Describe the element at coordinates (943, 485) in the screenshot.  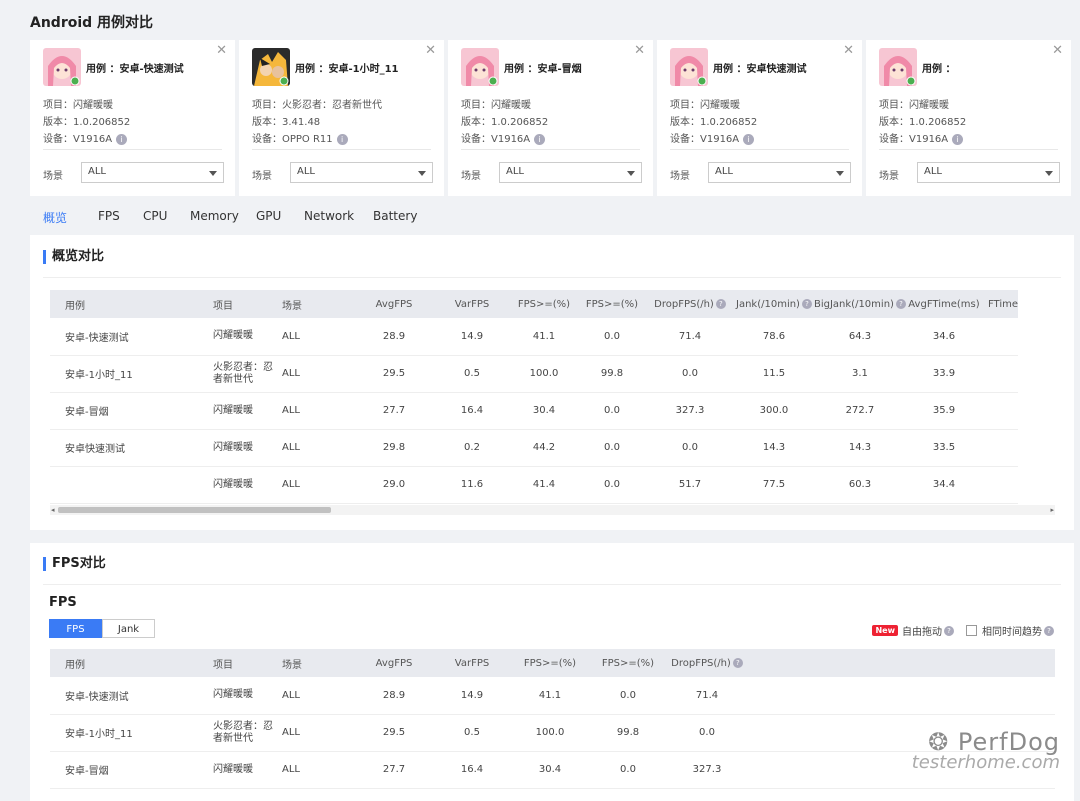
I see `table-cell: 34.4` at that location.